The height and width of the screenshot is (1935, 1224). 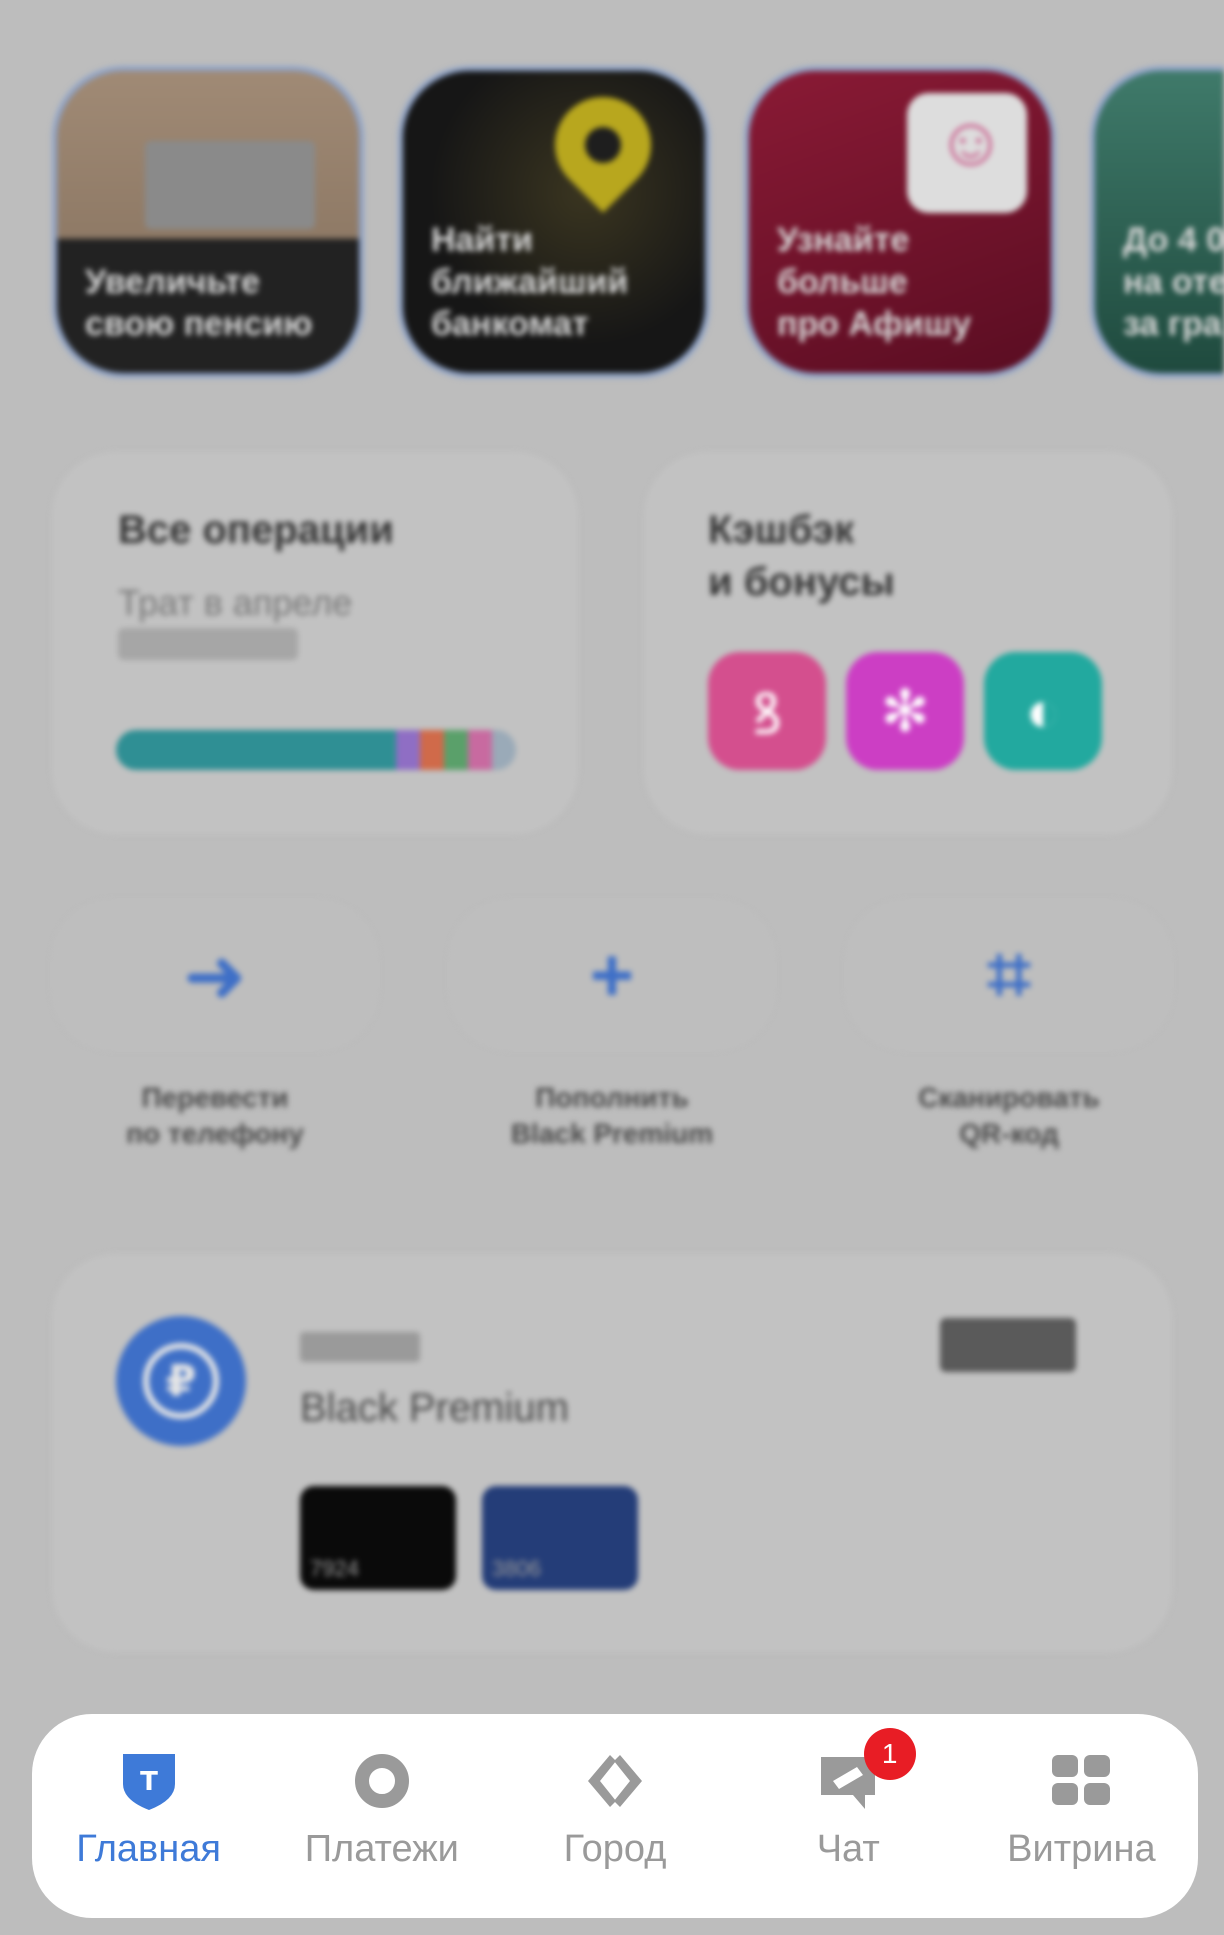 I want to click on account-name: Black Premium, so click(x=434, y=1408).